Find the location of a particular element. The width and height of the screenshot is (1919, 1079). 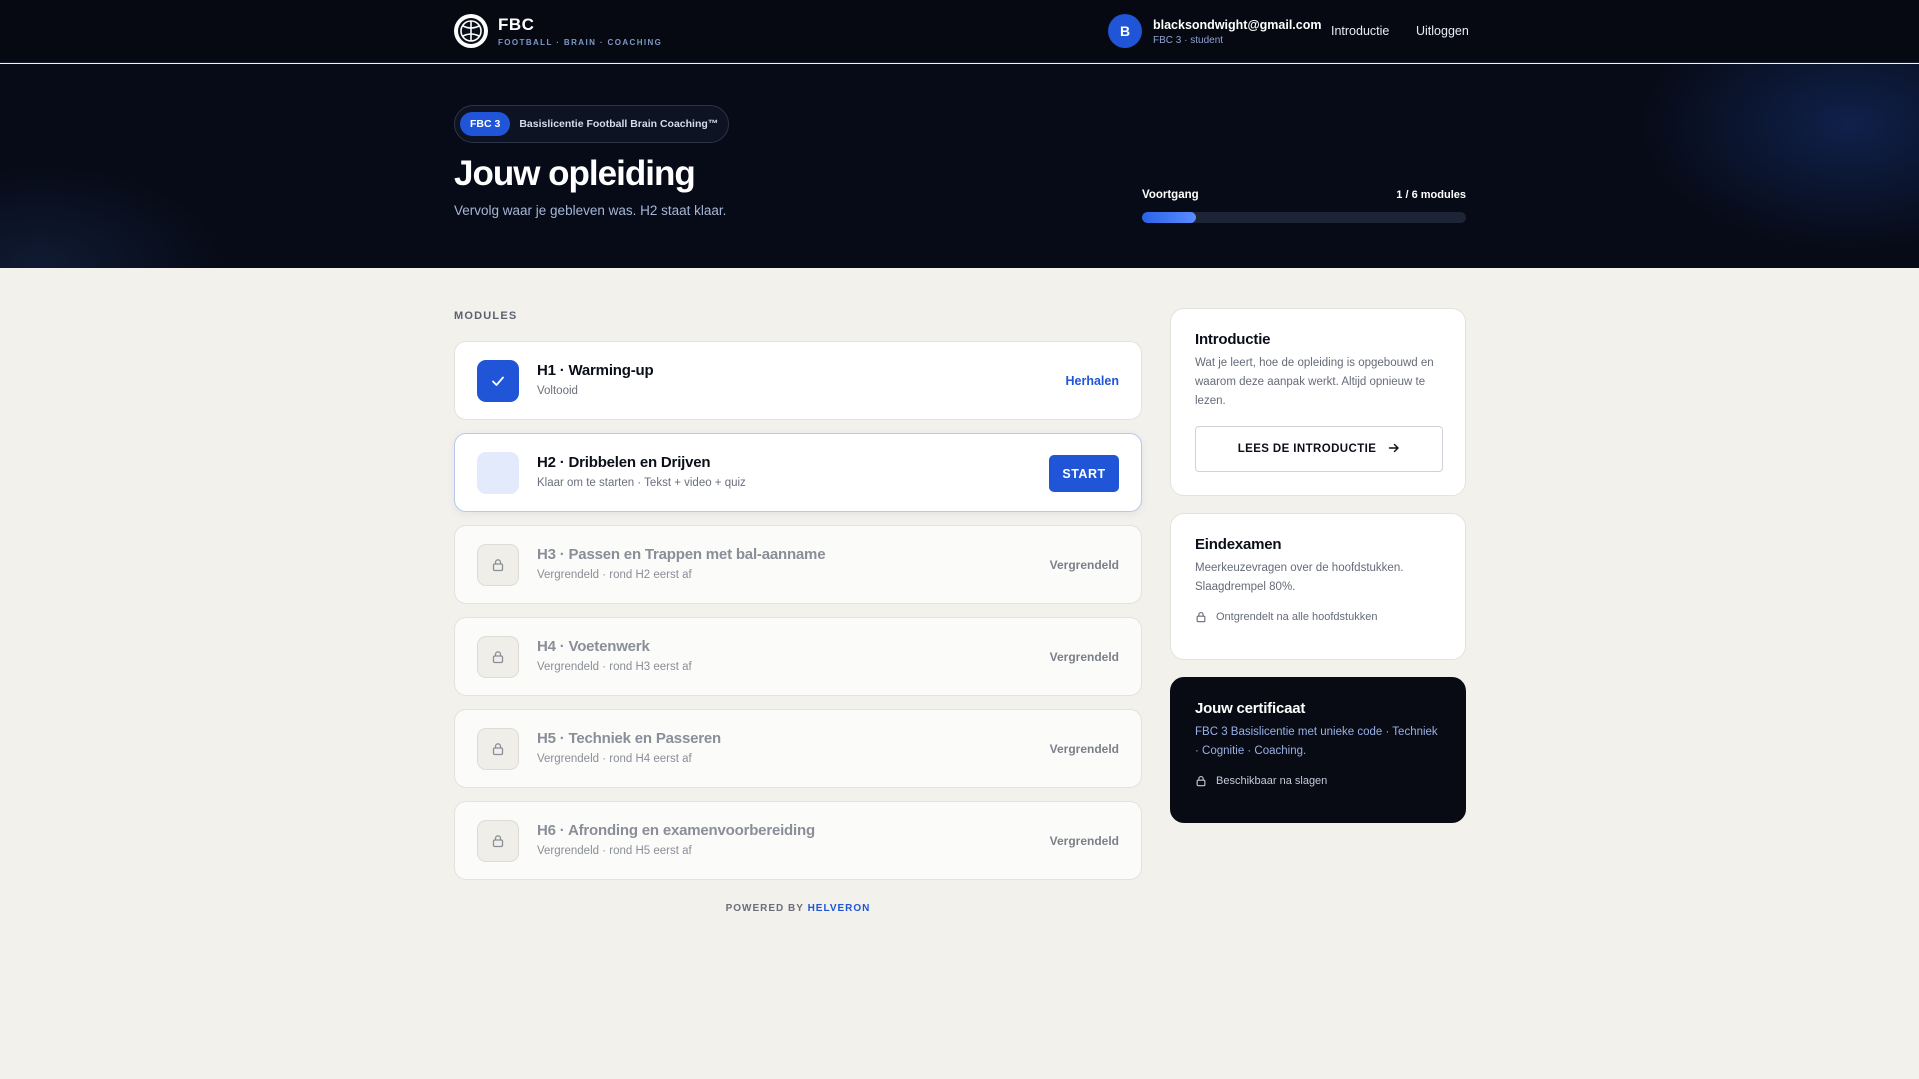

football-logo-icon is located at coordinates (471, 31).